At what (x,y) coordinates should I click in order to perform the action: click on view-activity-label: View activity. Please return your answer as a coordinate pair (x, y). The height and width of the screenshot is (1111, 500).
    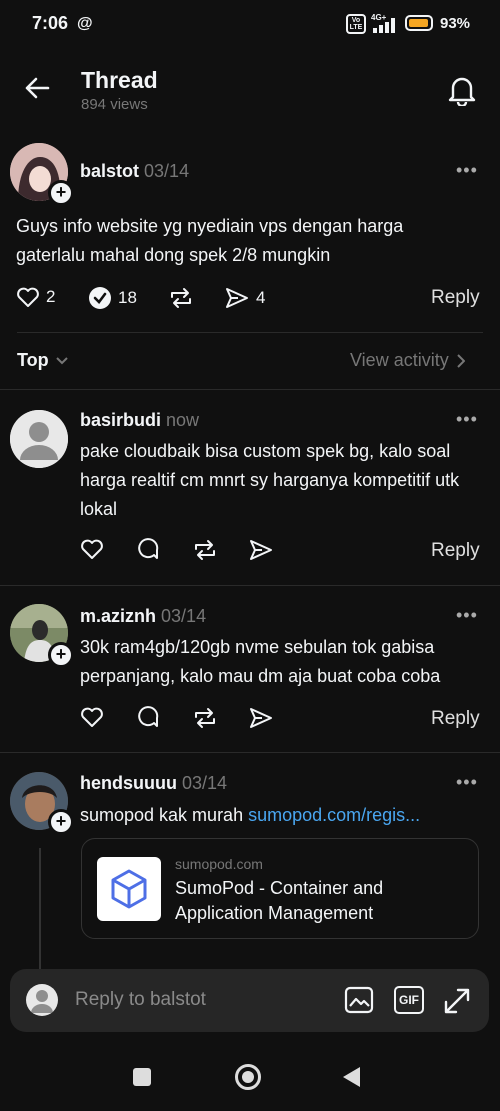
    Looking at the image, I should click on (399, 360).